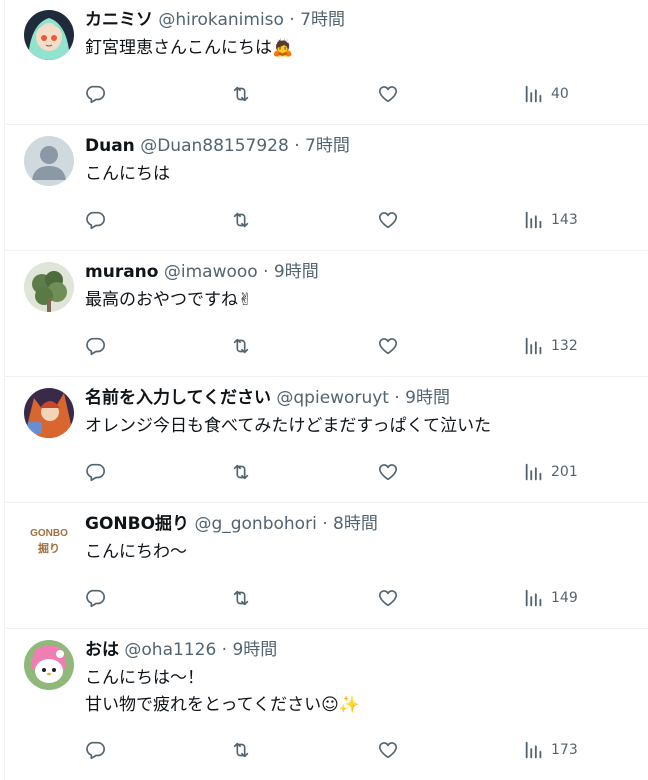 This screenshot has width=648, height=780. I want to click on user-handle: @oha1126, so click(170, 650).